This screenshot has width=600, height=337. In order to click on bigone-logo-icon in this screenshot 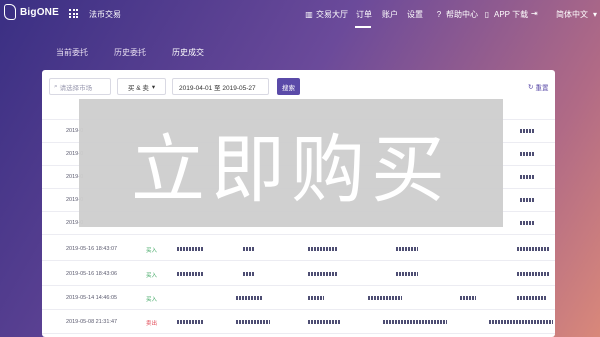, I will do `click(10, 12)`.